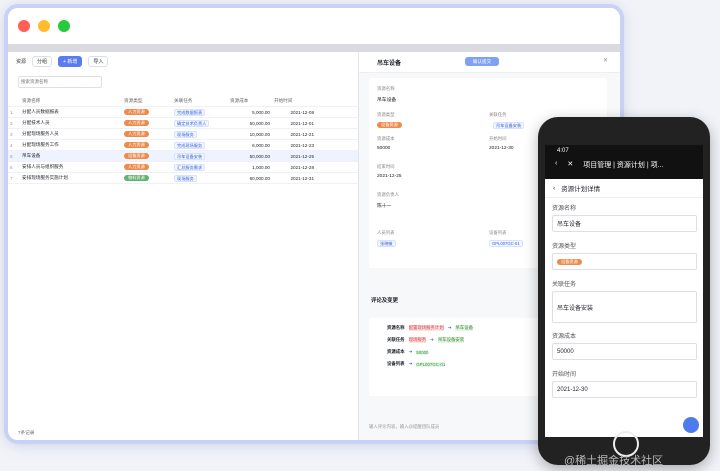  What do you see at coordinates (200, 123) in the screenshot?
I see `row-task: 确定技术负责人` at bounding box center [200, 123].